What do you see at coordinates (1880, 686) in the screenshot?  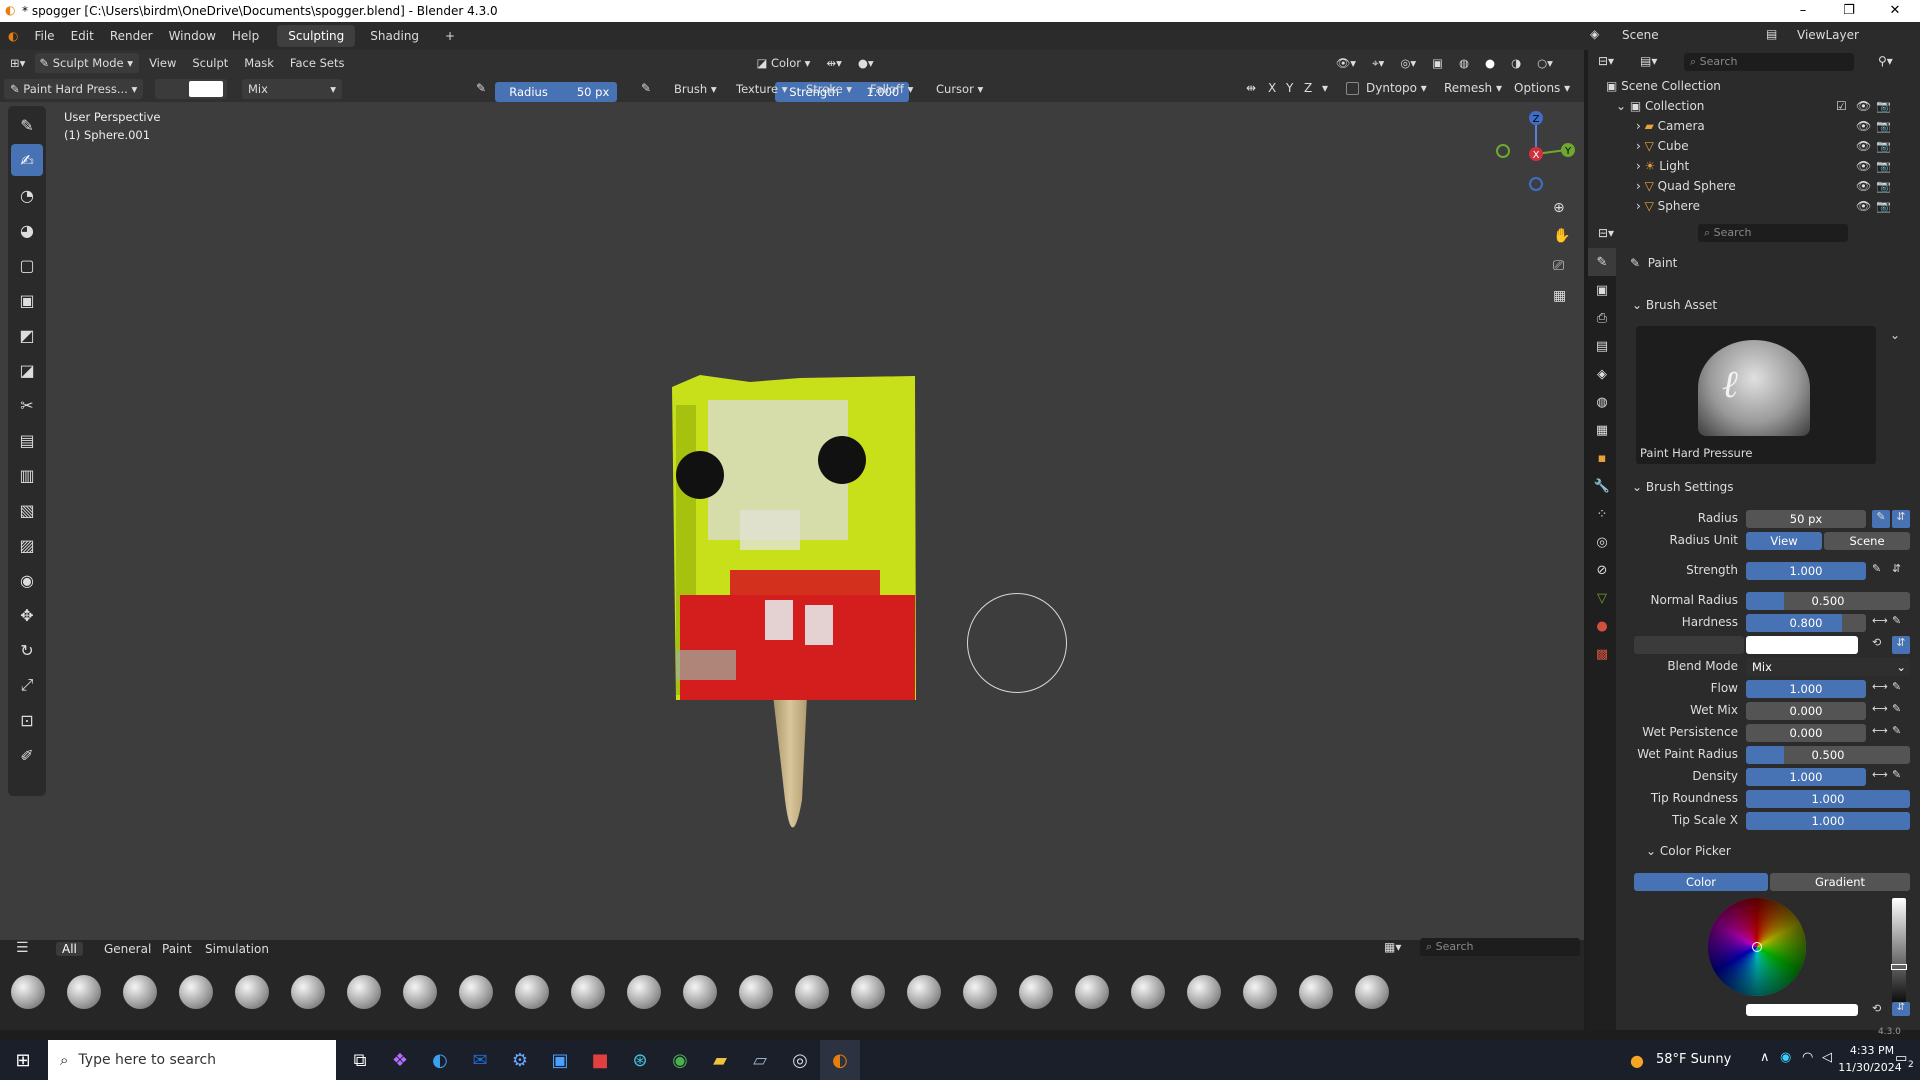 I see `flow-invert-icon: ⟷` at bounding box center [1880, 686].